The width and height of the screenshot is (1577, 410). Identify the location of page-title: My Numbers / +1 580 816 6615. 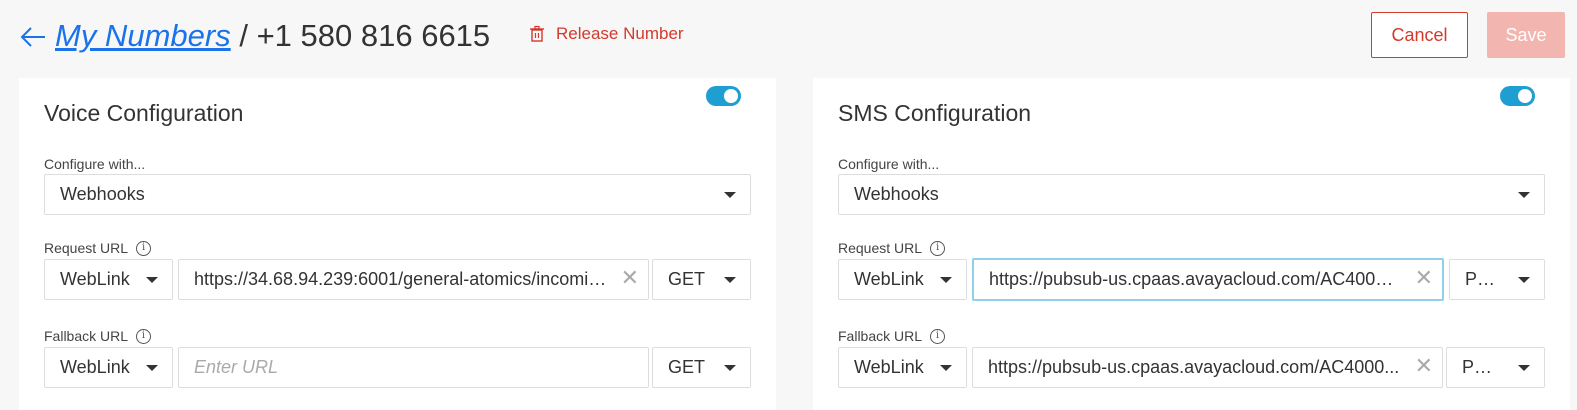
(272, 36).